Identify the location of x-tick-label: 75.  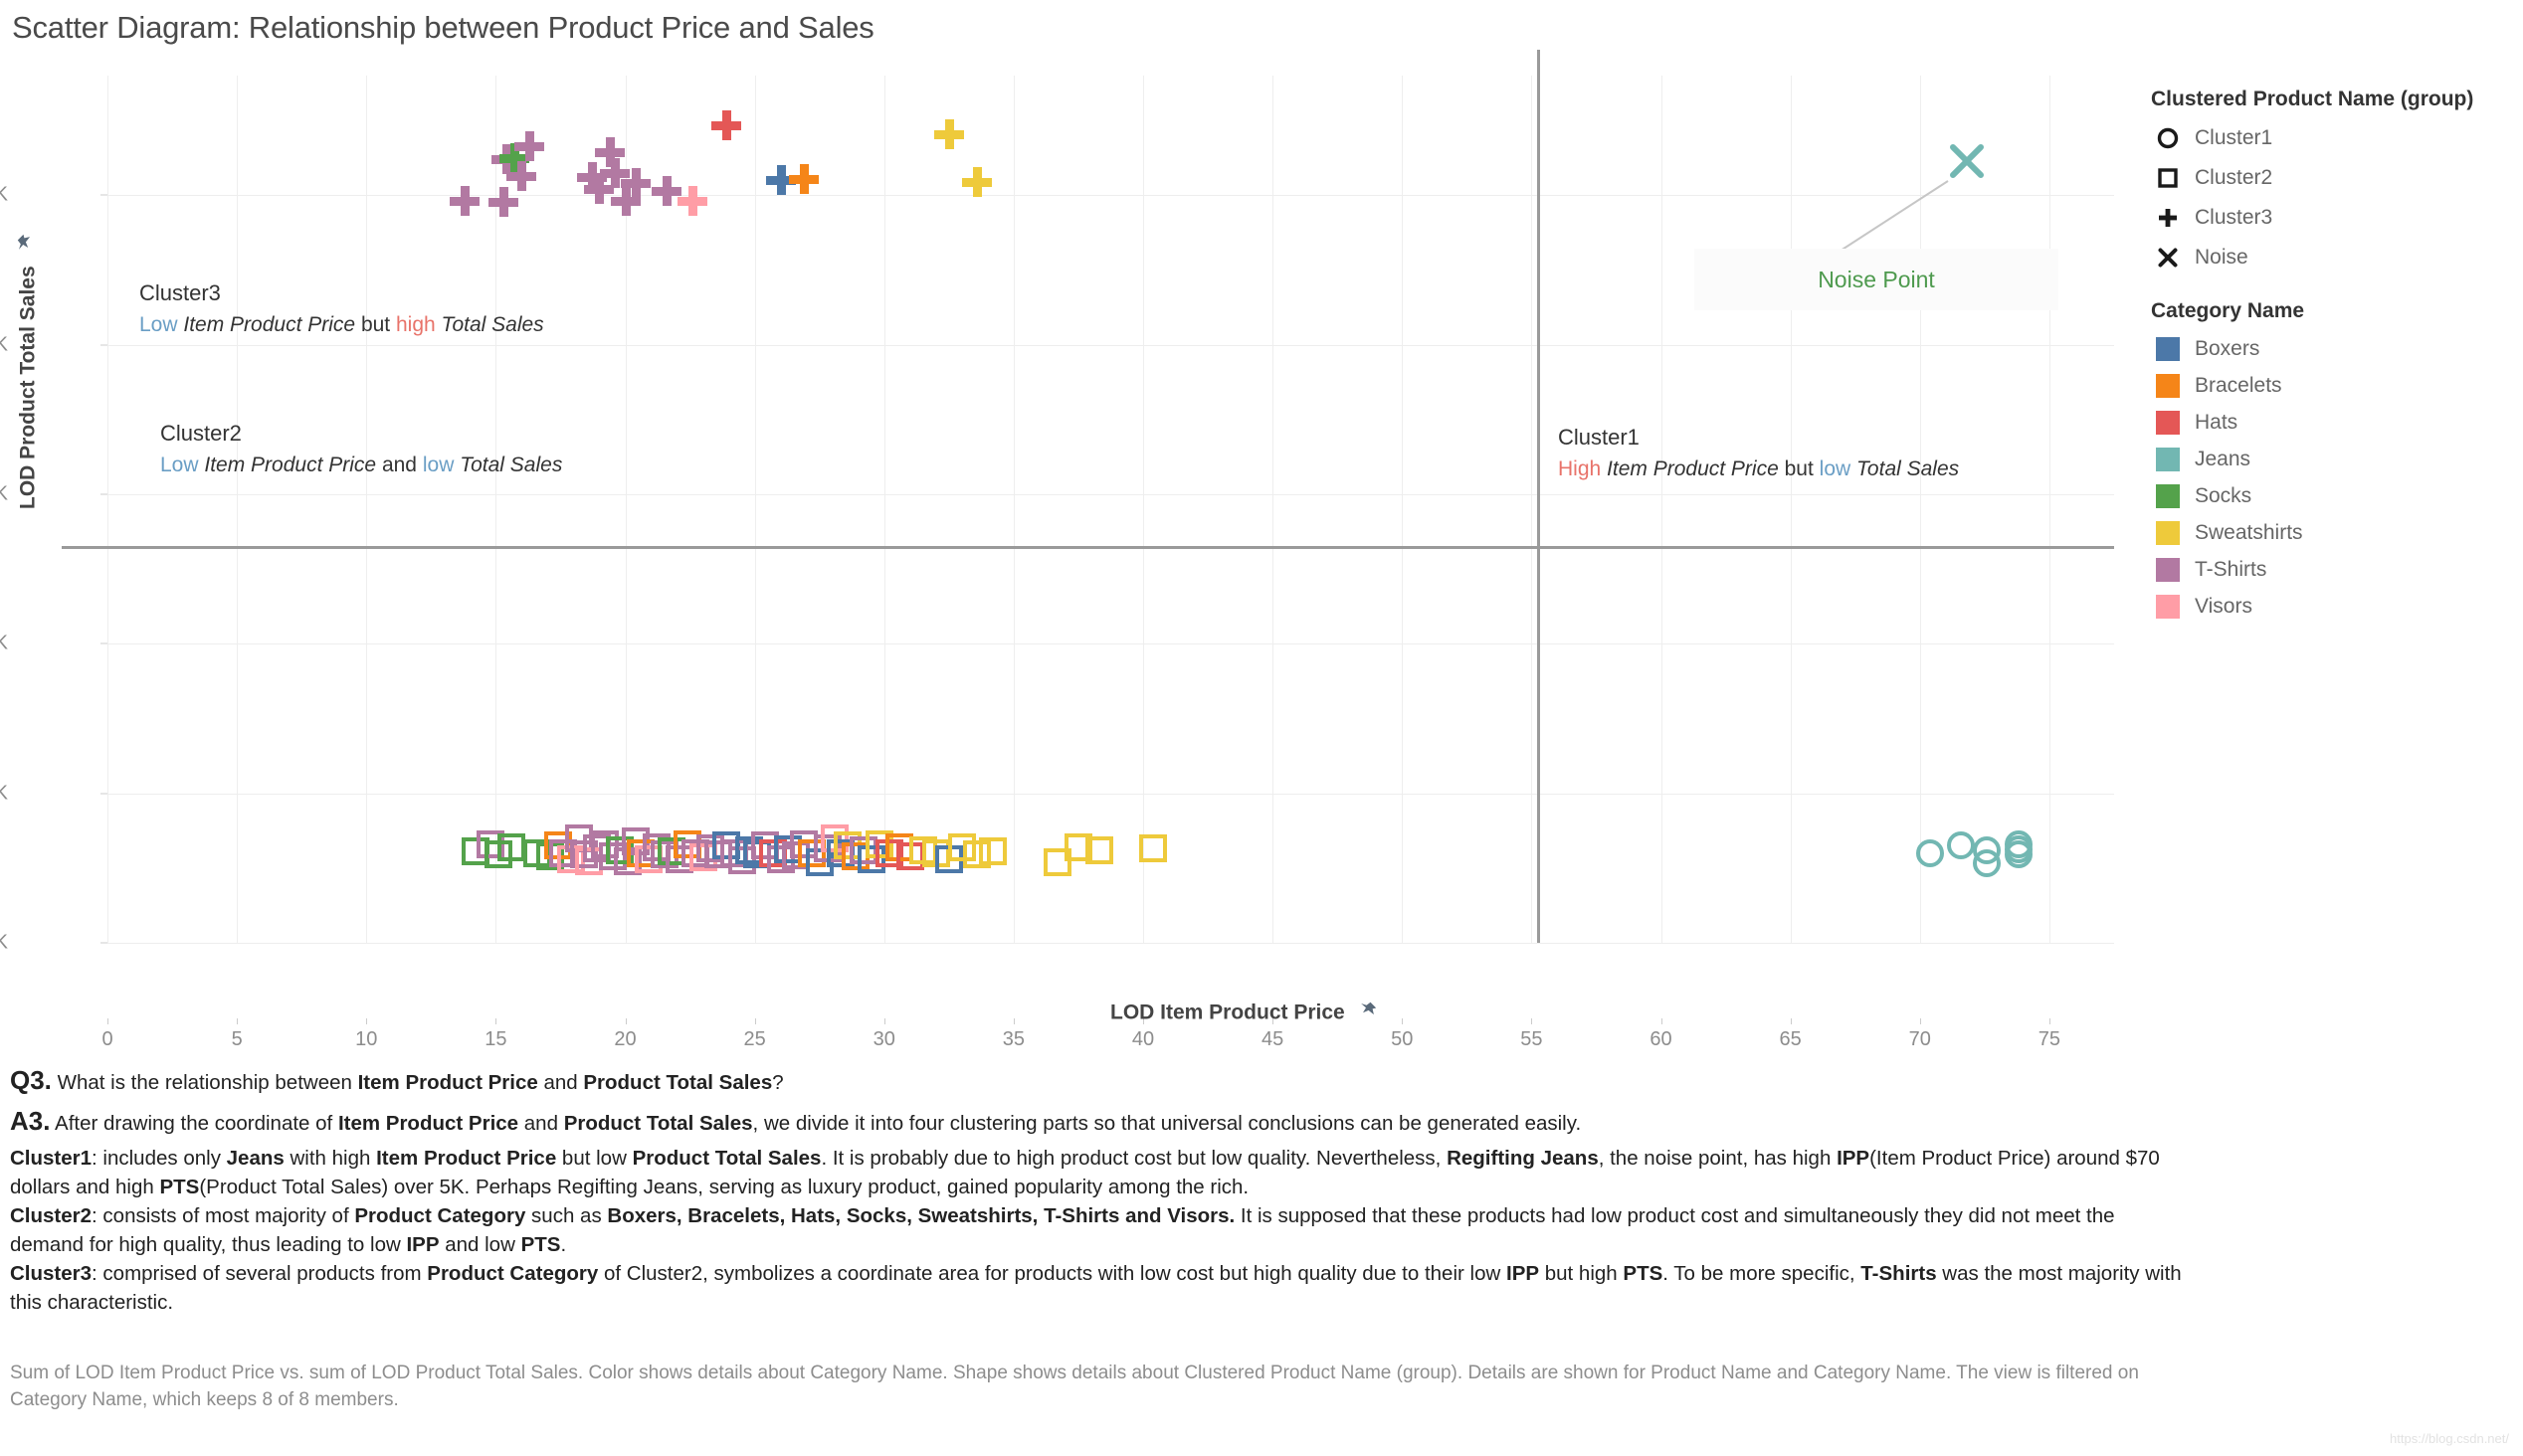
(2049, 1039).